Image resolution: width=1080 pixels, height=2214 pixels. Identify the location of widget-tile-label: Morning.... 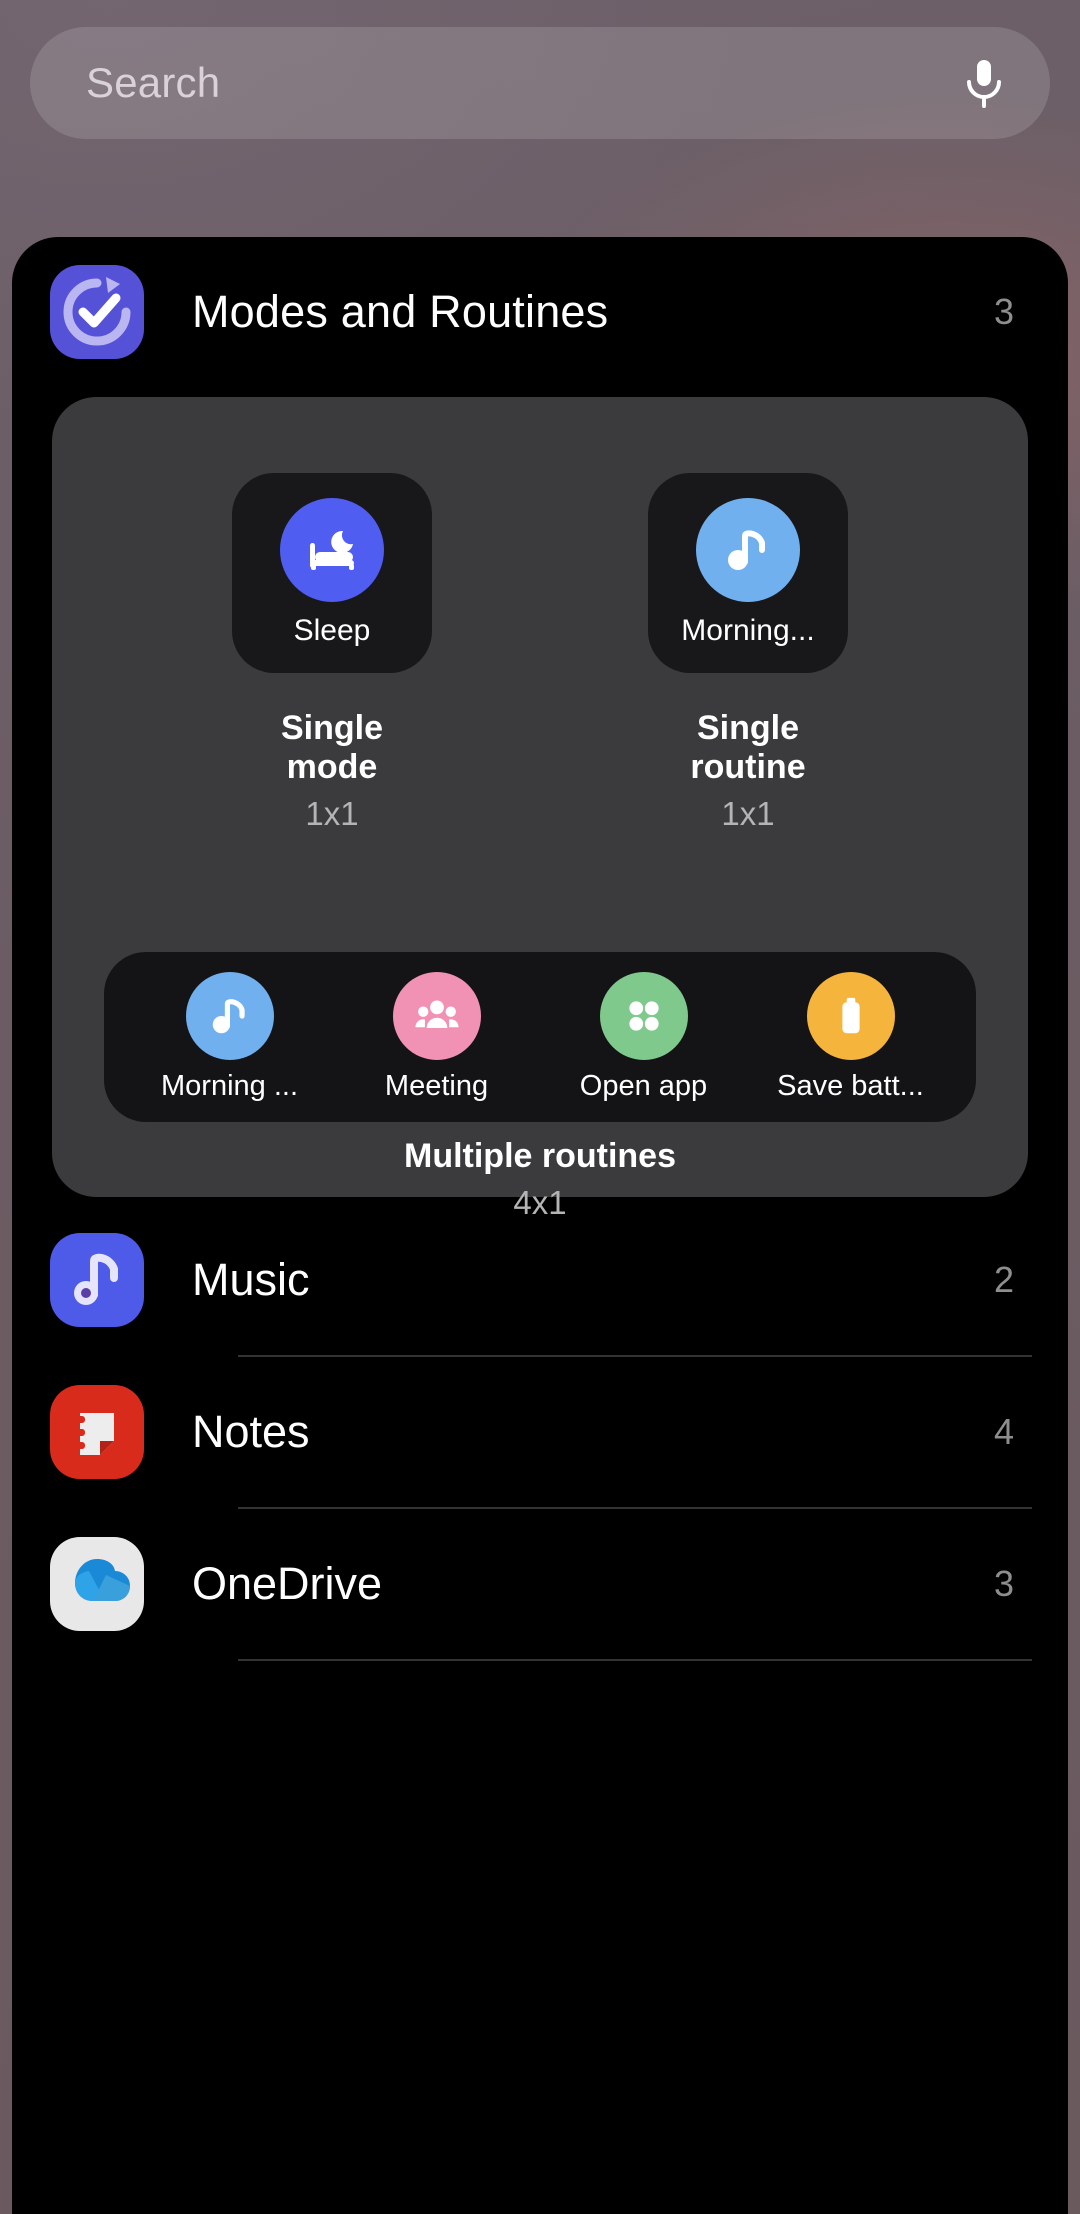
(748, 630).